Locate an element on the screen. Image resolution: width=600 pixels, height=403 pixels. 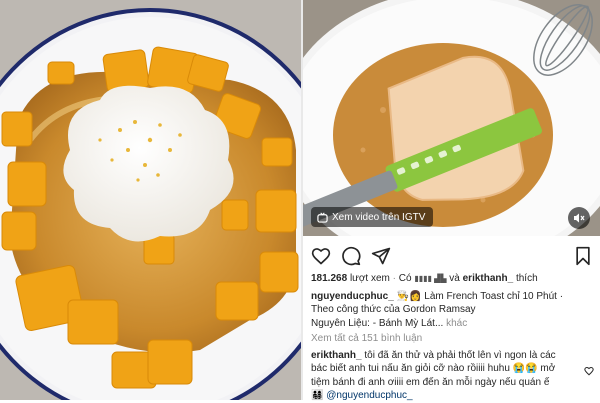
igtv-label: Xem video trên IGTV is located at coordinates (379, 217).